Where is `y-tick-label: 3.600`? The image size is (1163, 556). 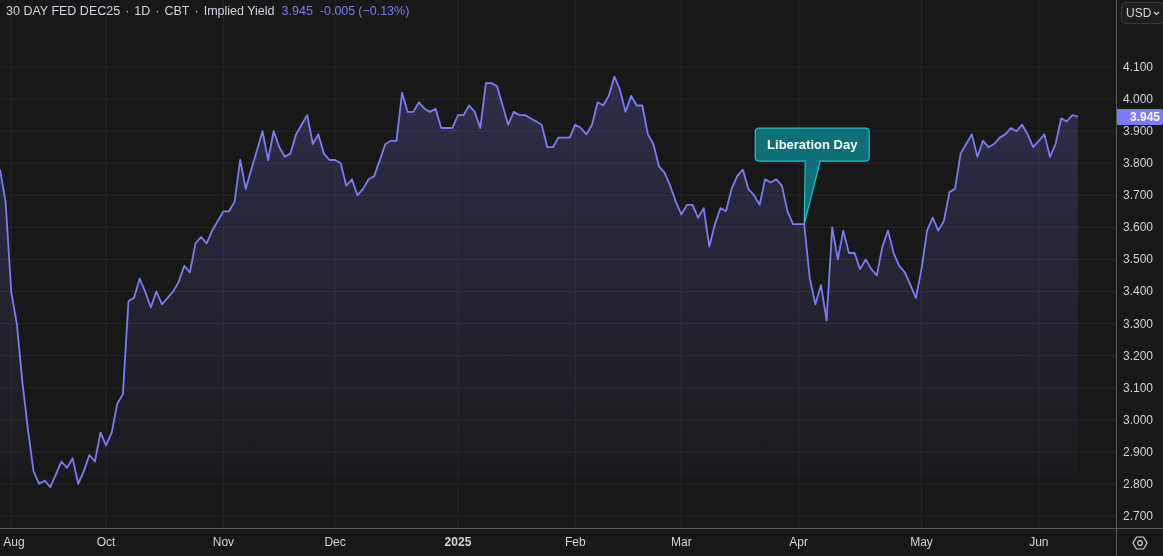 y-tick-label: 3.600 is located at coordinates (1138, 227).